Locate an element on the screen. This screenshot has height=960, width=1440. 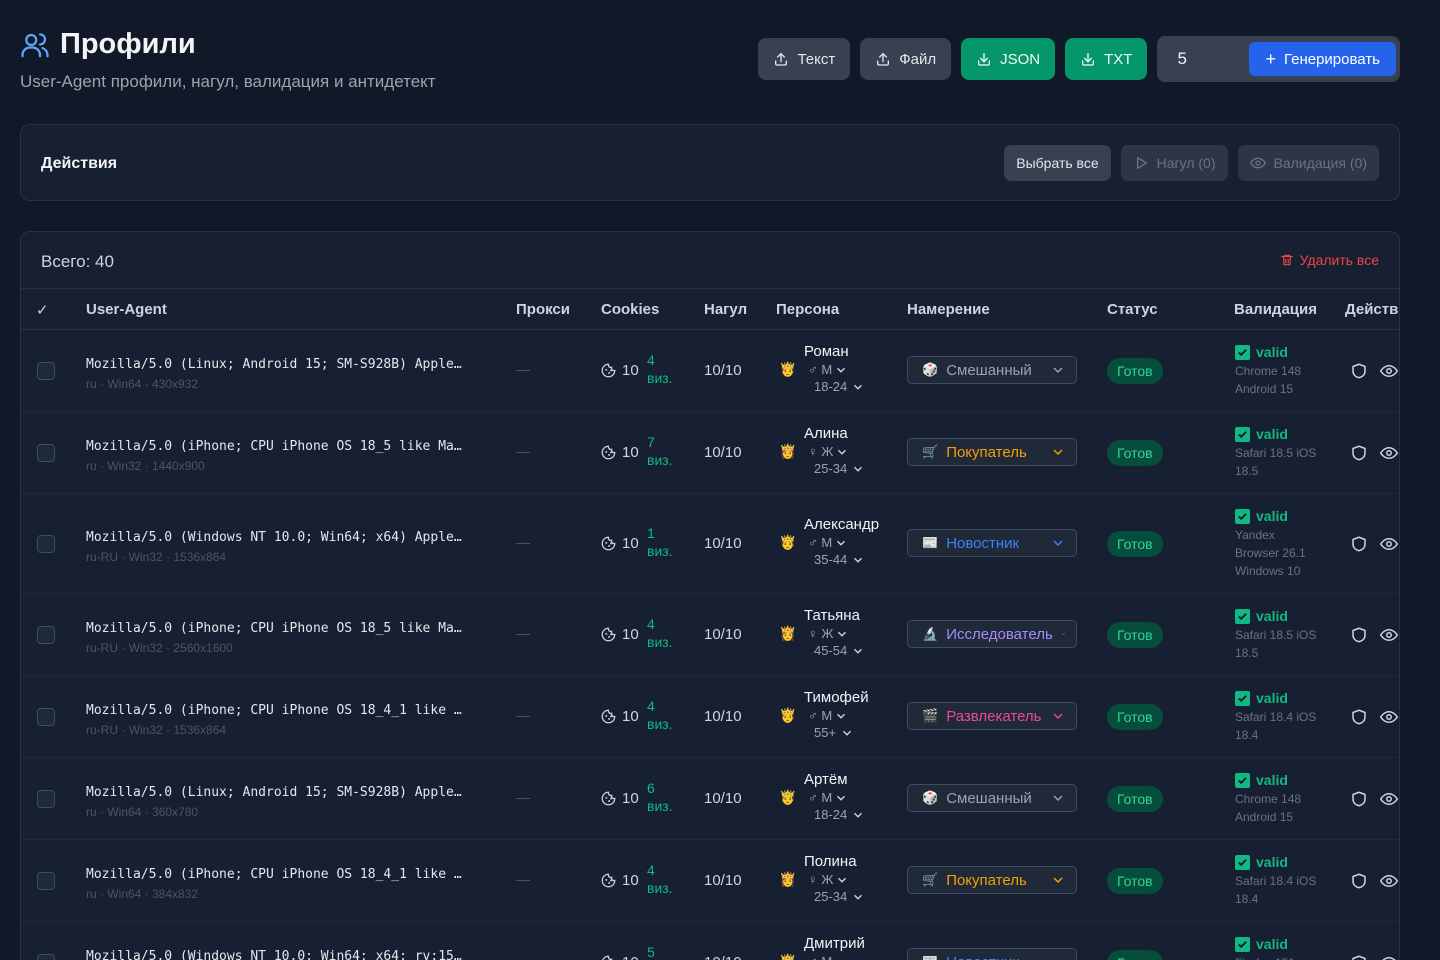
header-status: Статус is located at coordinates (1132, 309).